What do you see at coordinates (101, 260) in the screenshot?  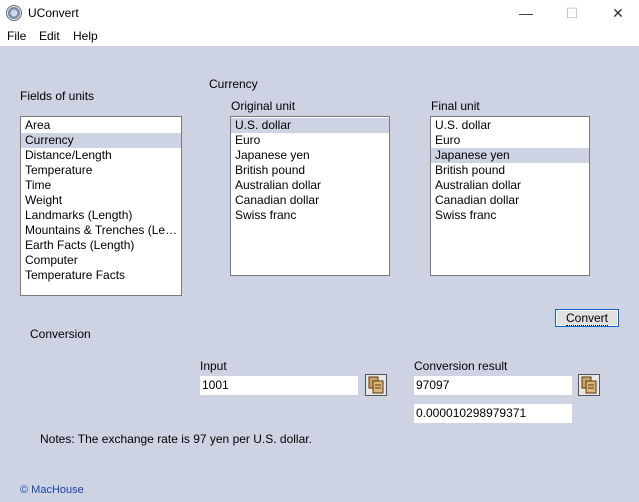 I see `fields-list-item: Computer` at bounding box center [101, 260].